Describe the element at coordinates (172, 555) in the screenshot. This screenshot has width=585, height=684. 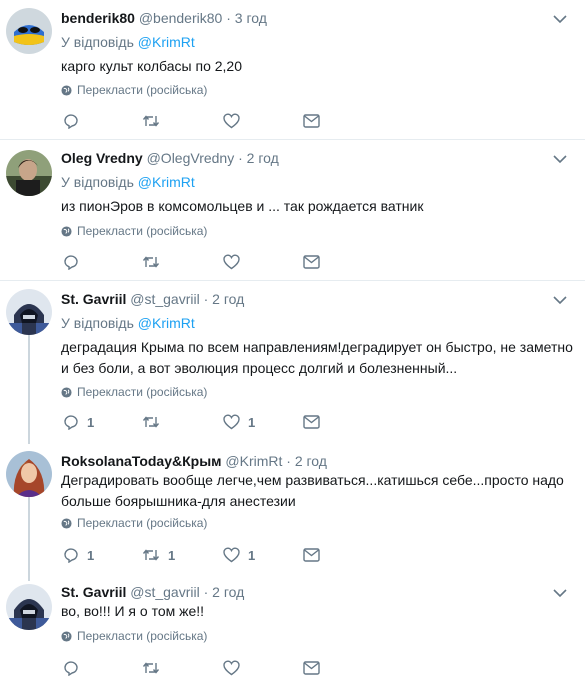
I see `retweet-count: 1` at that location.